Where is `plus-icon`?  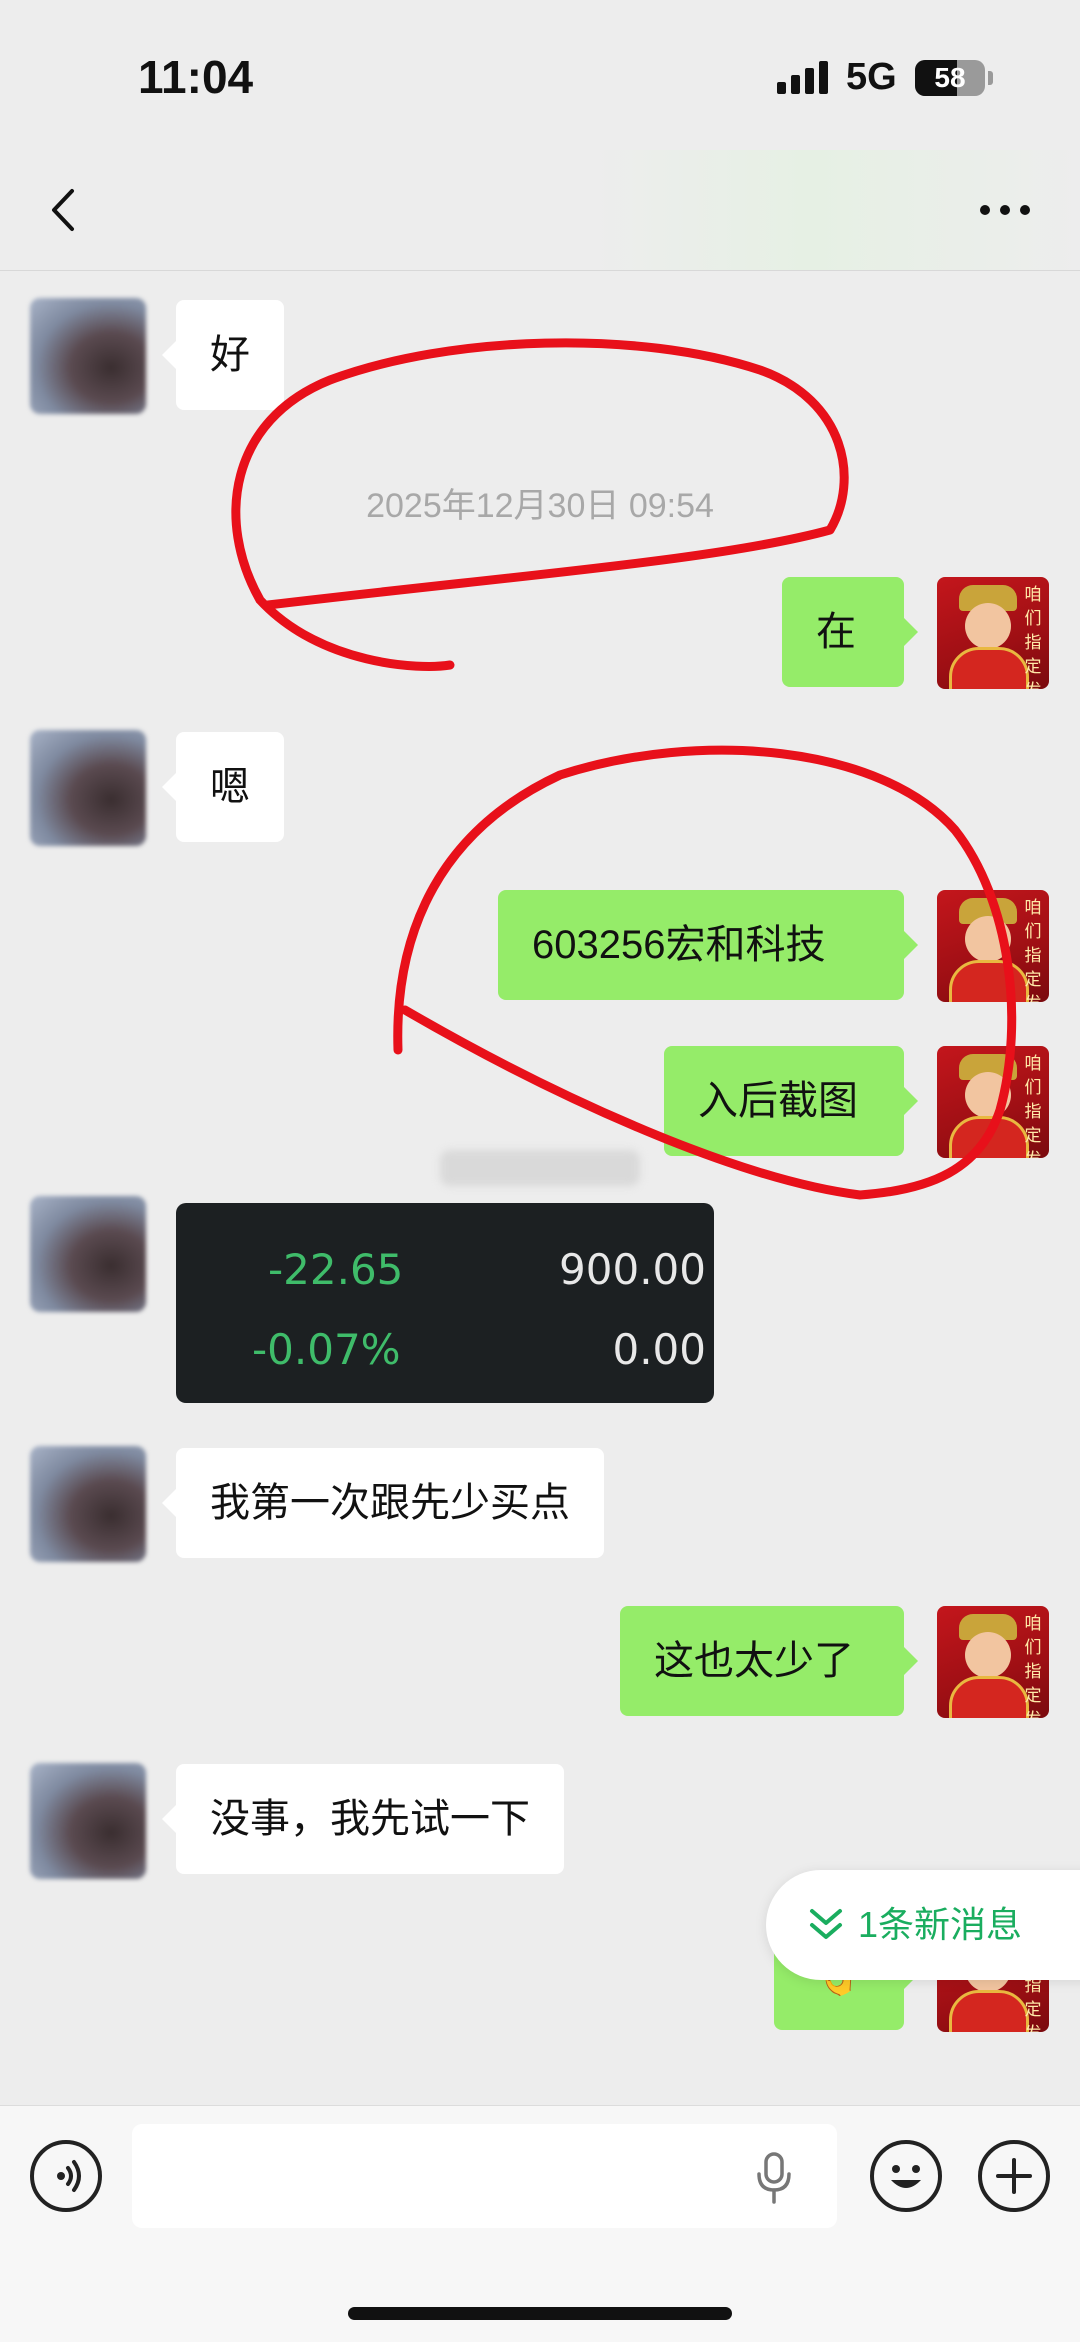 plus-icon is located at coordinates (1014, 2176).